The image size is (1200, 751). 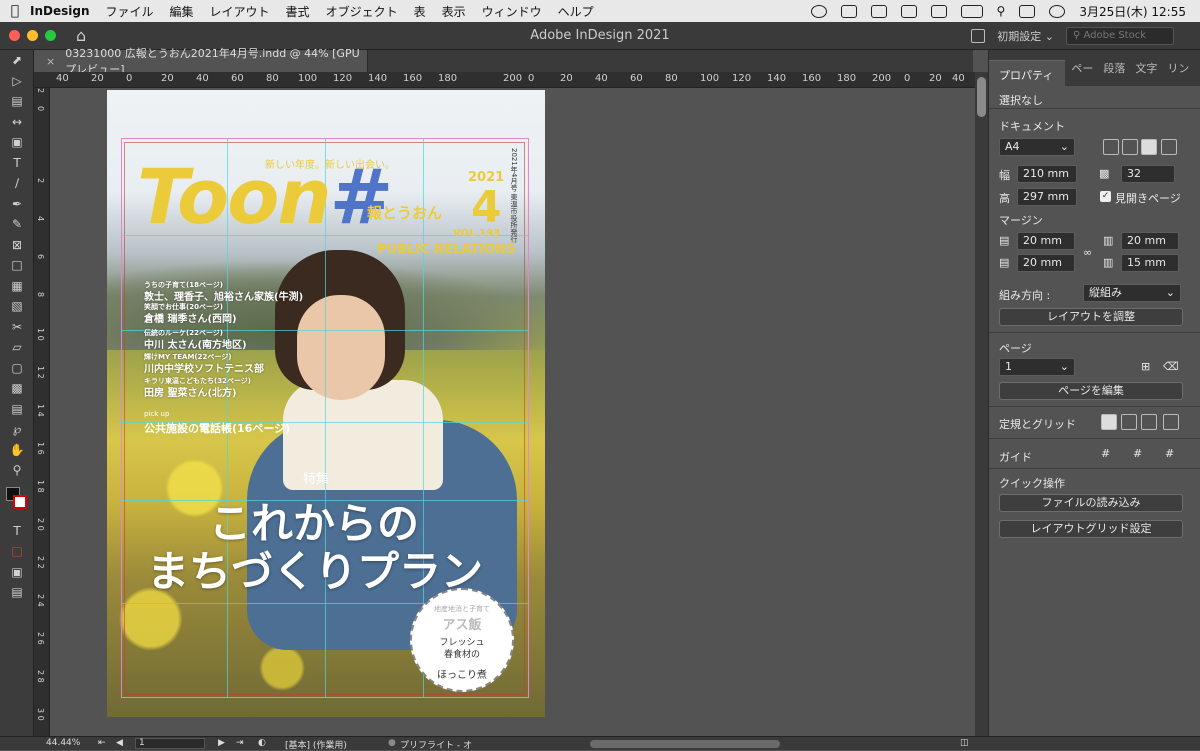 What do you see at coordinates (1057, 11) in the screenshot?
I see `siri-icon` at bounding box center [1057, 11].